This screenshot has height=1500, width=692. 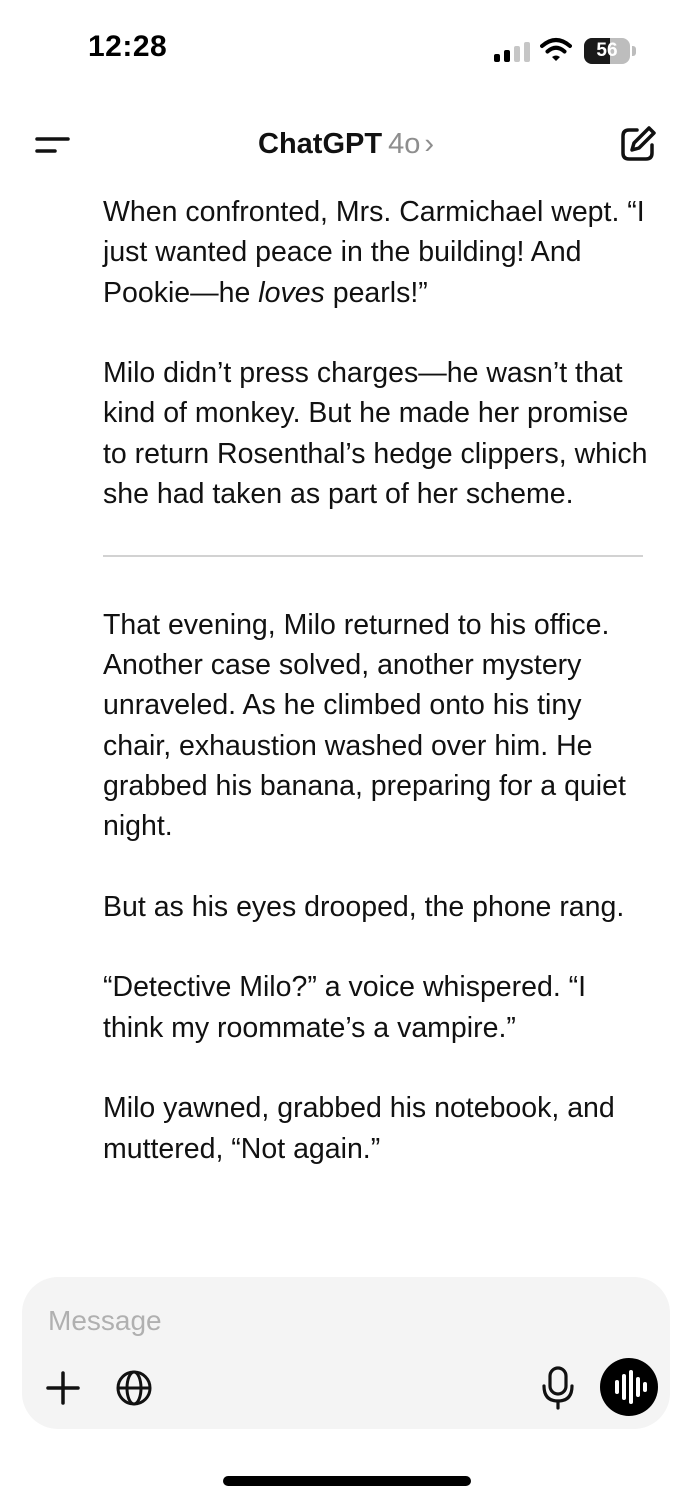 I want to click on compose-icon, so click(x=638, y=144).